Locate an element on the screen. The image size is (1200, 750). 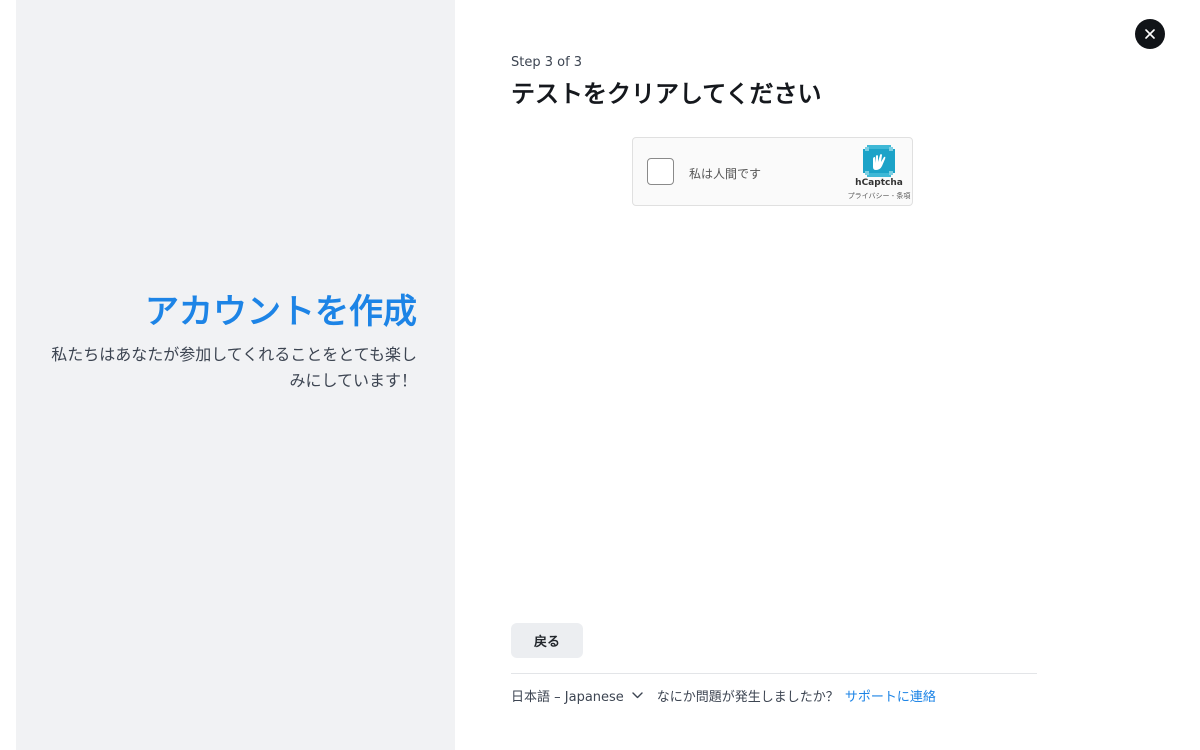
step-indicator: Step 3 of 3 is located at coordinates (547, 62).